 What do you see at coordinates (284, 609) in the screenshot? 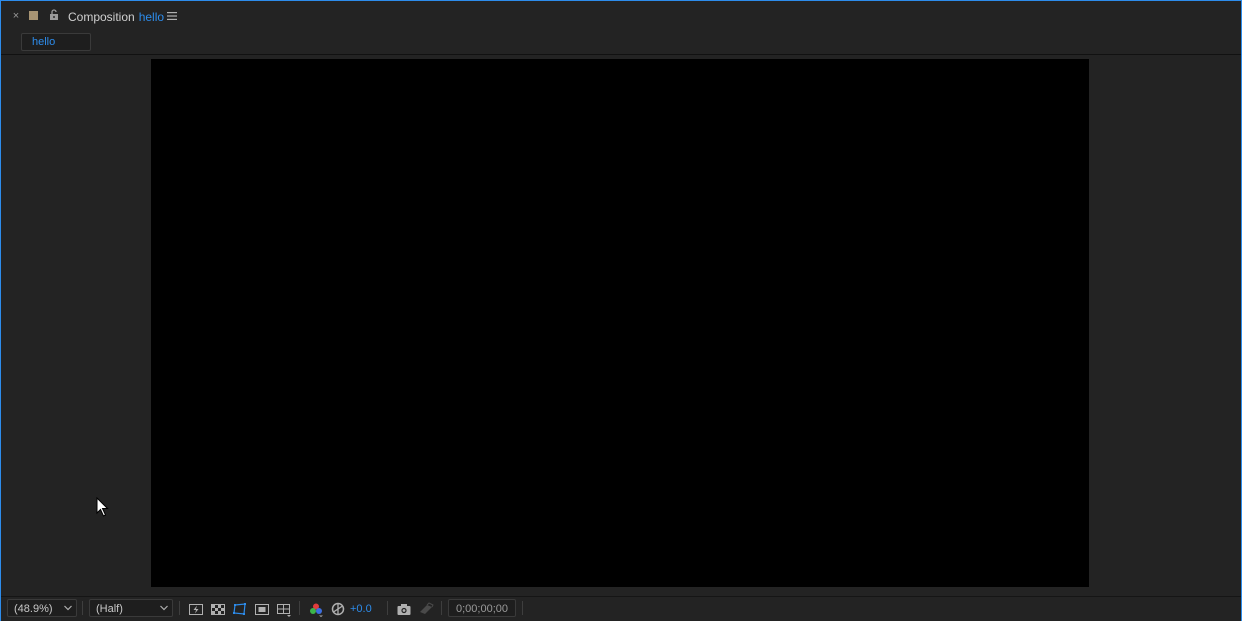
I see `grid-guides-icon` at bounding box center [284, 609].